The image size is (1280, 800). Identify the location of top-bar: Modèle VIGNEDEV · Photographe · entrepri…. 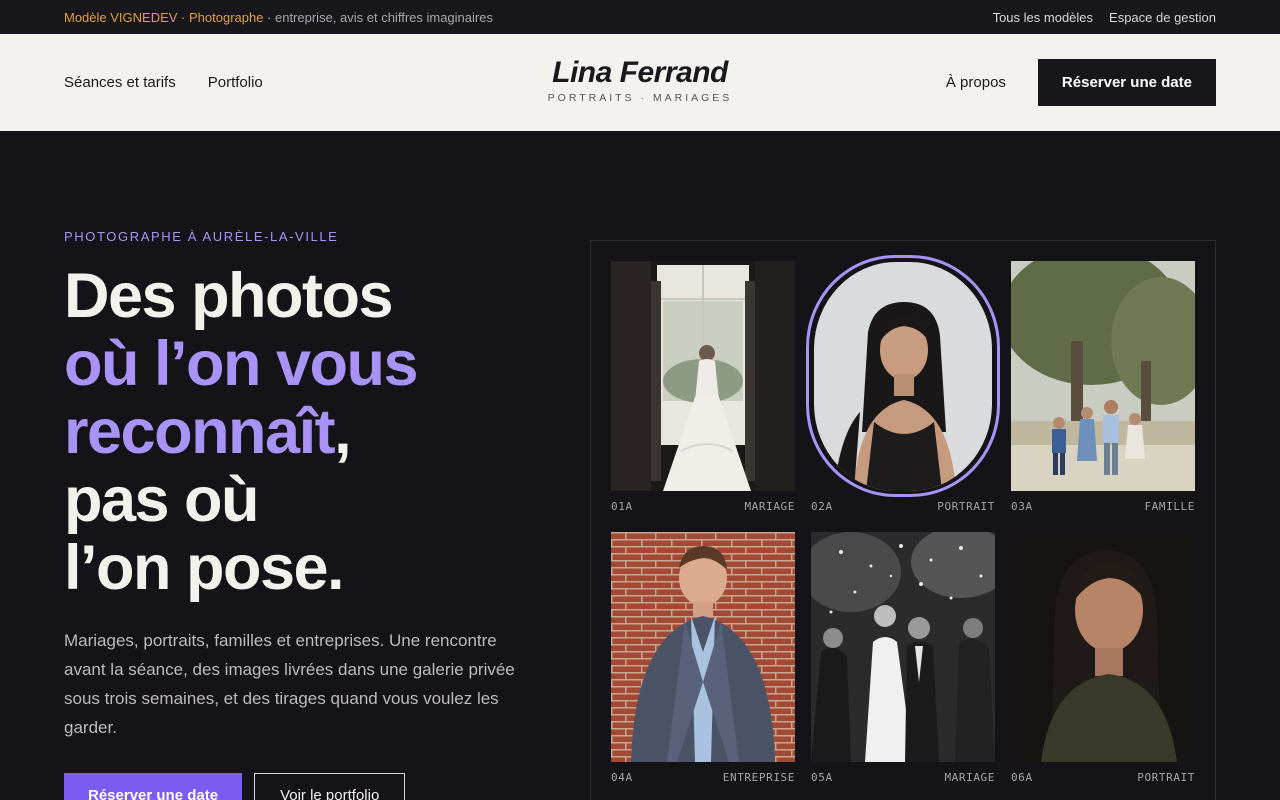
(640, 17).